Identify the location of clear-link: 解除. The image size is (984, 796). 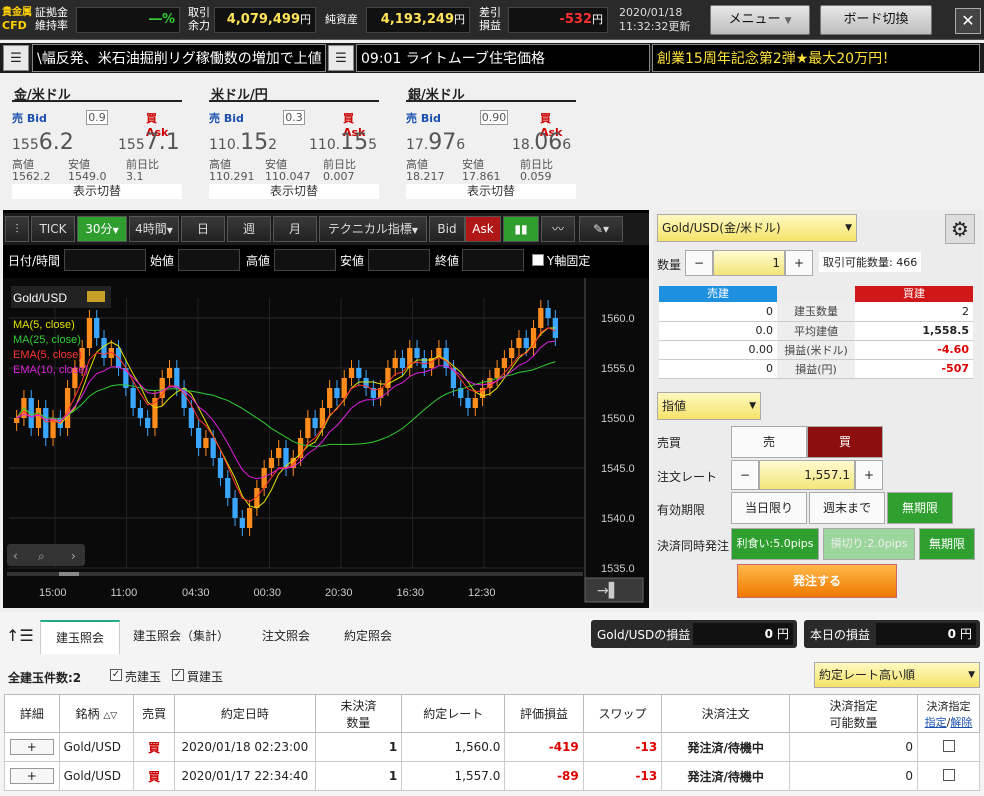
(961, 722).